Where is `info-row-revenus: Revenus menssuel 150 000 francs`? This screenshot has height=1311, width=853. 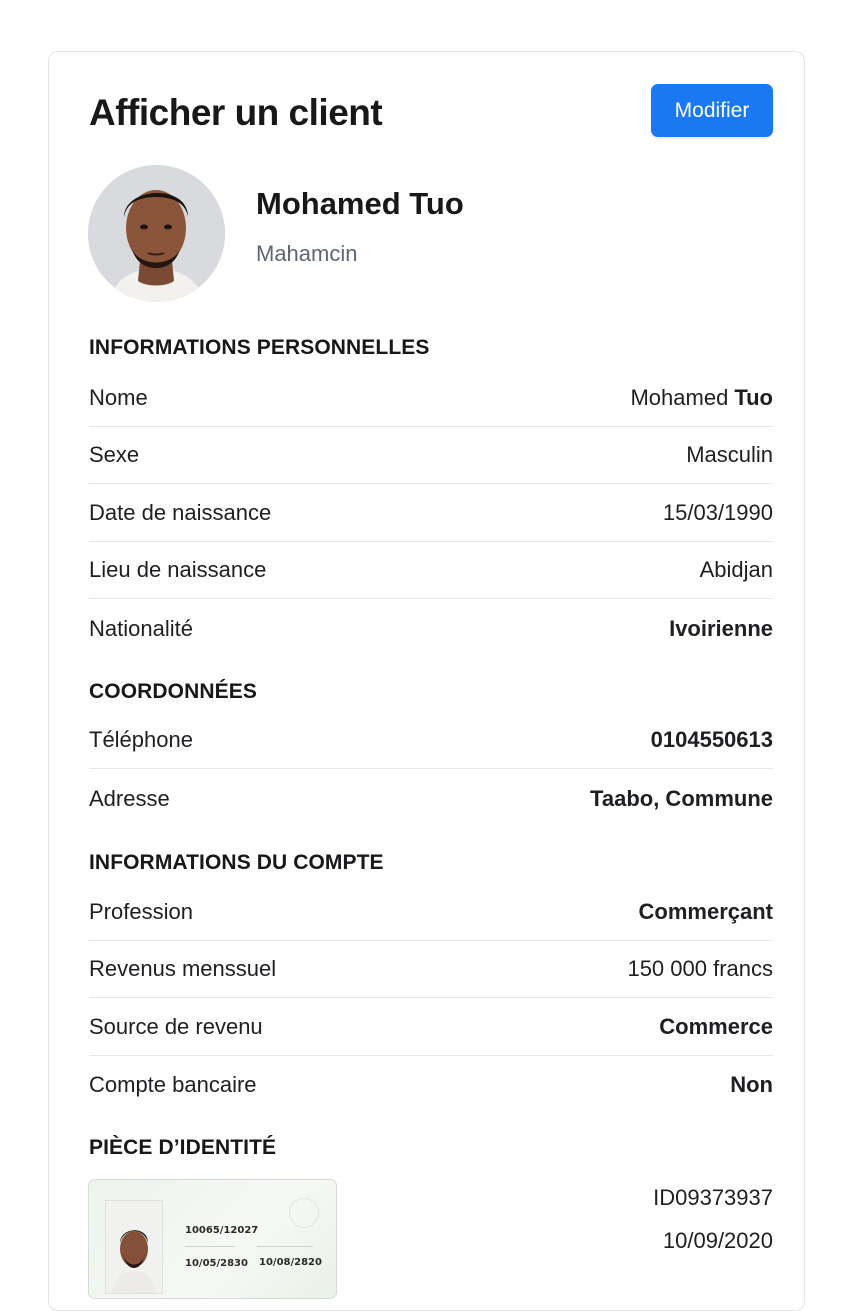
info-row-revenus: Revenus menssuel 150 000 francs is located at coordinates (431, 969).